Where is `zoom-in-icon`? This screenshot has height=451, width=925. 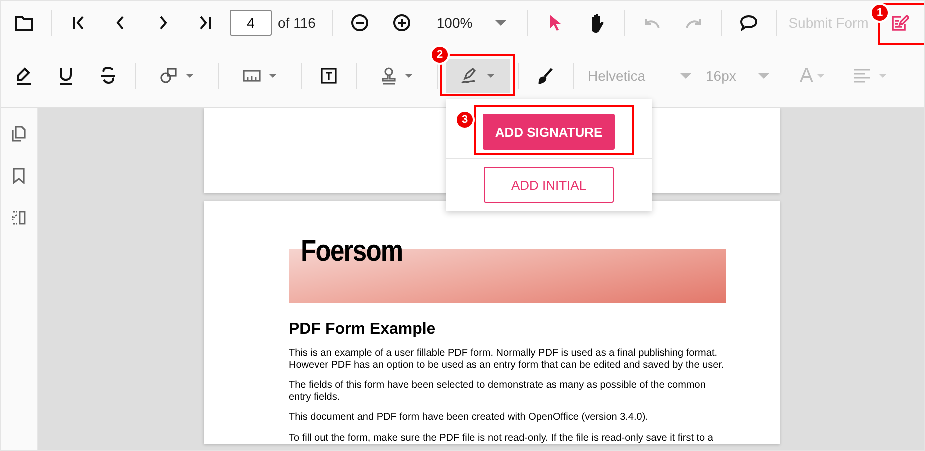 zoom-in-icon is located at coordinates (401, 23).